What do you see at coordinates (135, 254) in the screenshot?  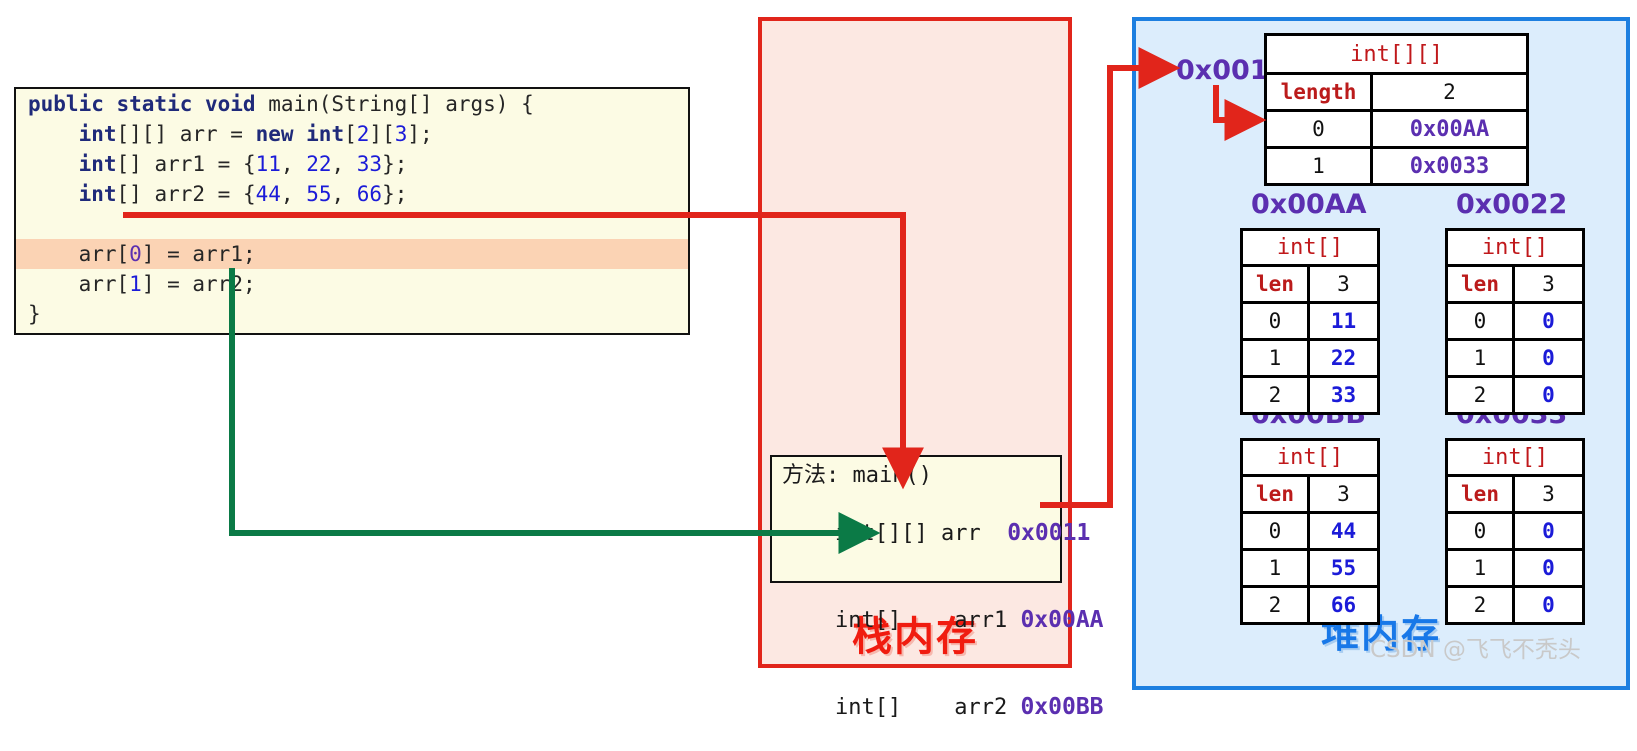 I see `code-token: 0` at bounding box center [135, 254].